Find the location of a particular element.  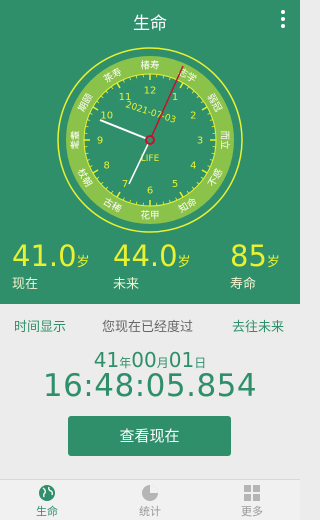

clock-number: 7 is located at coordinates (125, 184).